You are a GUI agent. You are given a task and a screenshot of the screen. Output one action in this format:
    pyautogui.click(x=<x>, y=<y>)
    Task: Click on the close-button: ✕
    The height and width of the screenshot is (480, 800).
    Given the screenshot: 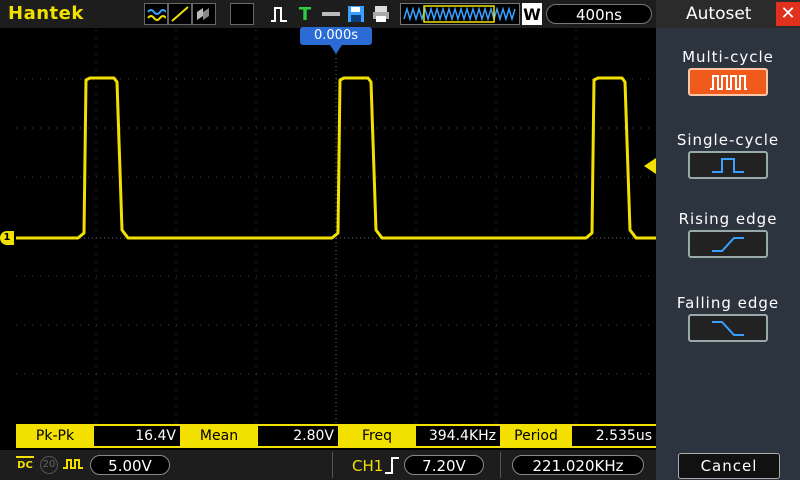 What is the action you would take?
    pyautogui.click(x=788, y=14)
    